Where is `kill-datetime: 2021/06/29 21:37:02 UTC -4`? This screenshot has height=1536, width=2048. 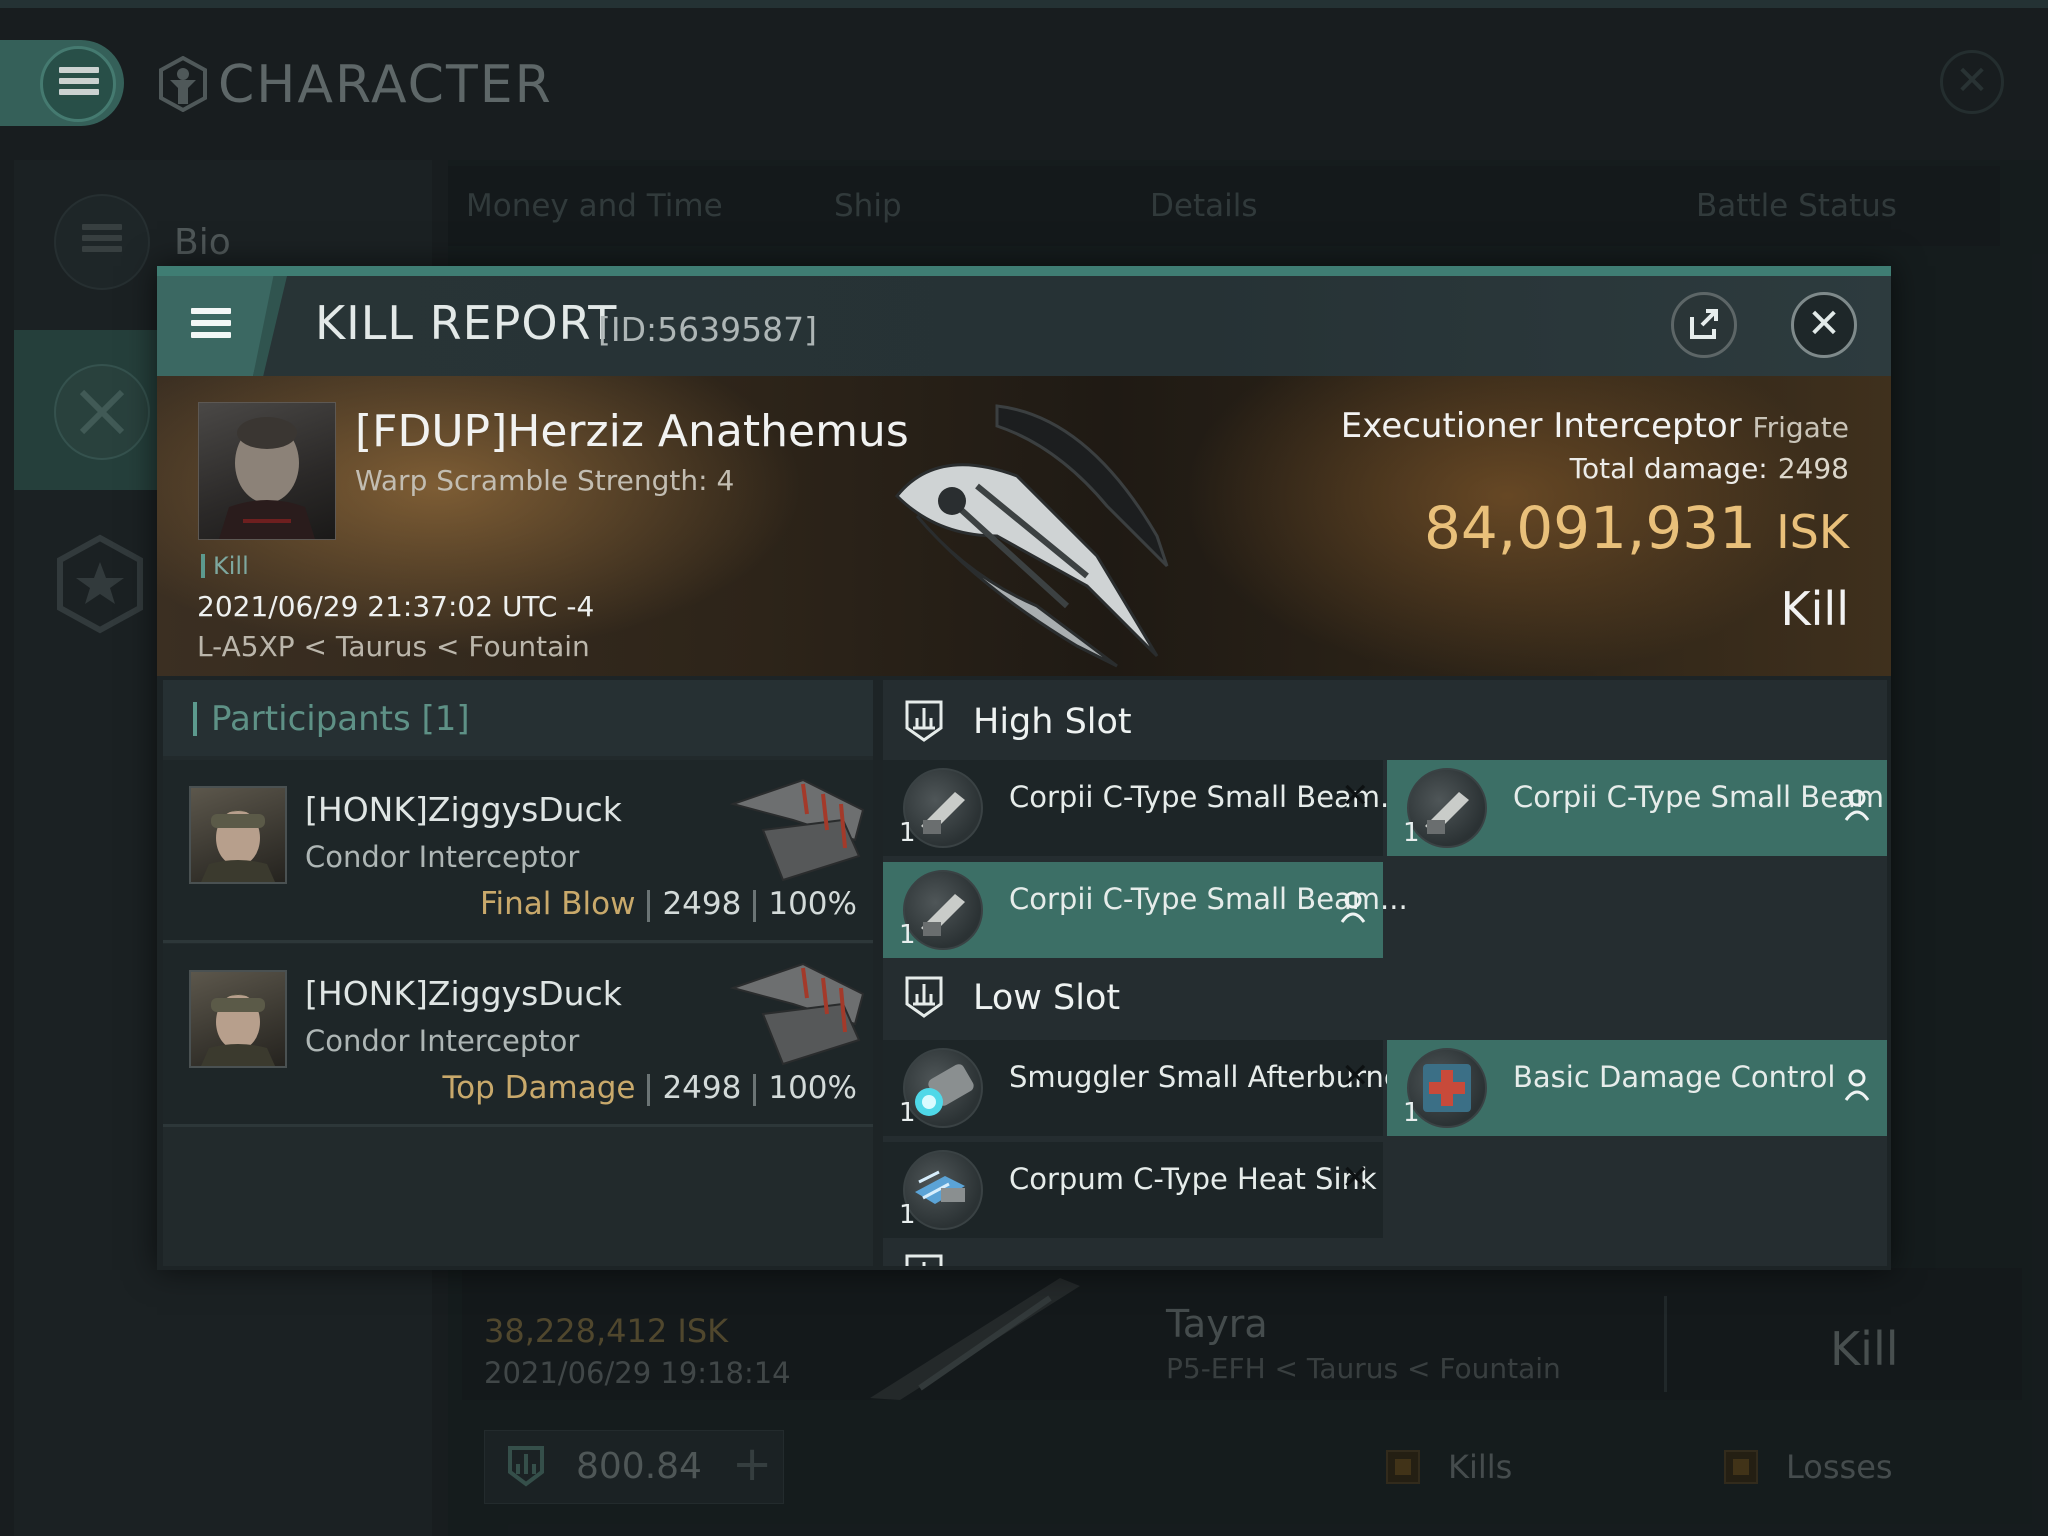
kill-datetime: 2021/06/29 21:37:02 UTC -4 is located at coordinates (396, 606).